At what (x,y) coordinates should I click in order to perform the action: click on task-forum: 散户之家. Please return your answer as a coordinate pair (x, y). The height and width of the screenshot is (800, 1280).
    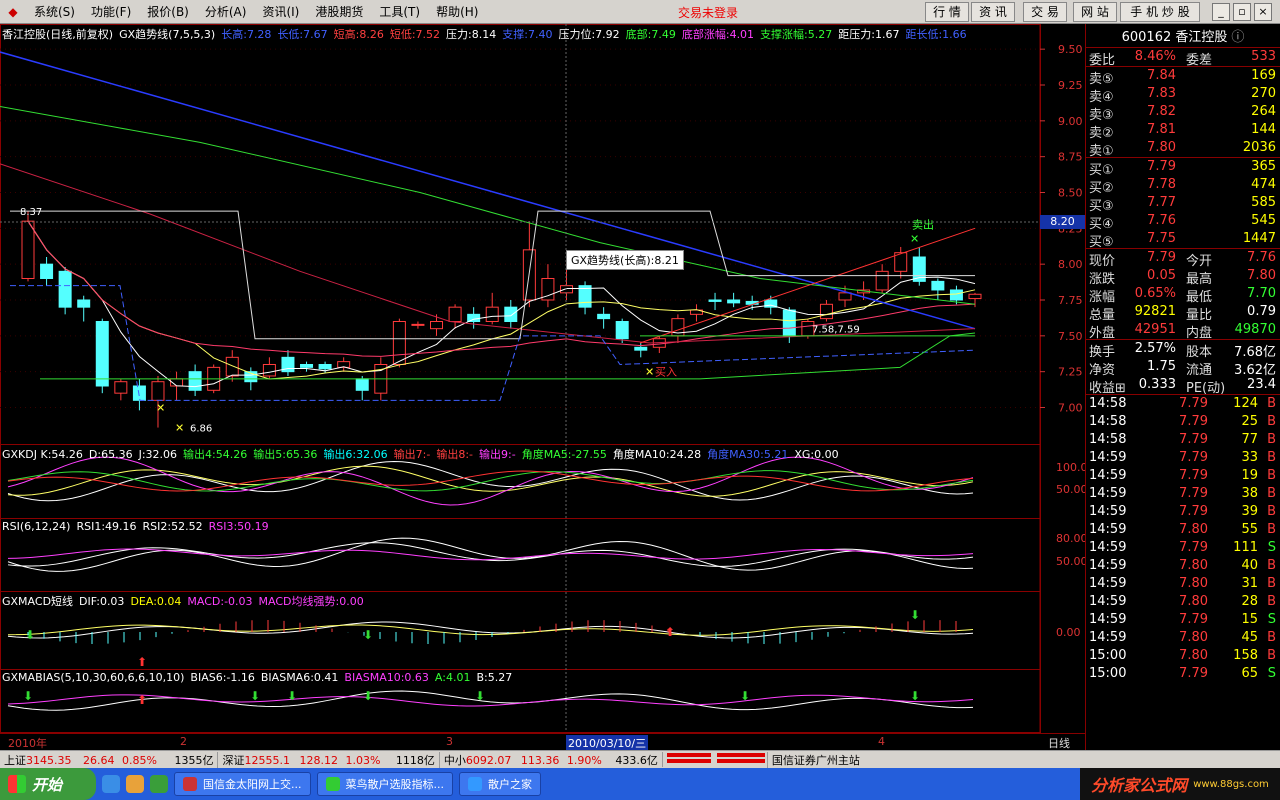
    Looking at the image, I should click on (500, 784).